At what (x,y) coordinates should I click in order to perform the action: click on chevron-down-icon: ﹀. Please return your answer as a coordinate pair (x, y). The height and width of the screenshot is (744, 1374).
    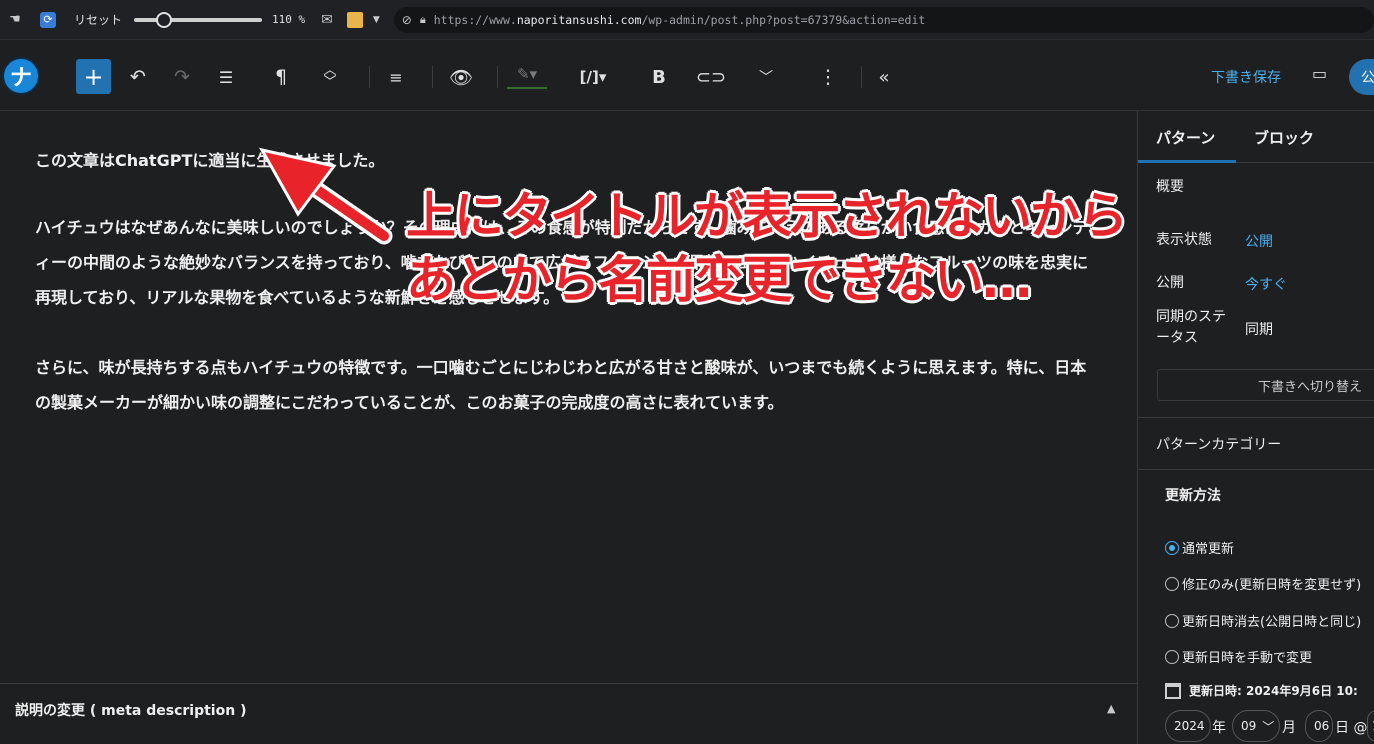
    Looking at the image, I should click on (1268, 726).